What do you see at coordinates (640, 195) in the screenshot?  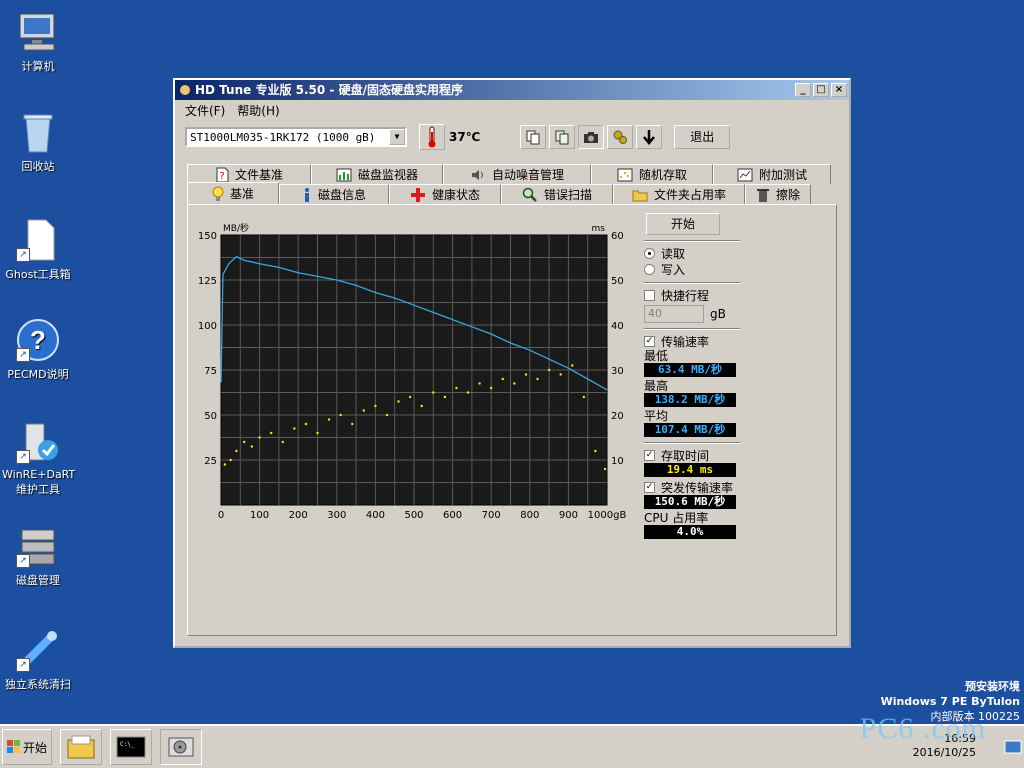 I see `folder-icon` at bounding box center [640, 195].